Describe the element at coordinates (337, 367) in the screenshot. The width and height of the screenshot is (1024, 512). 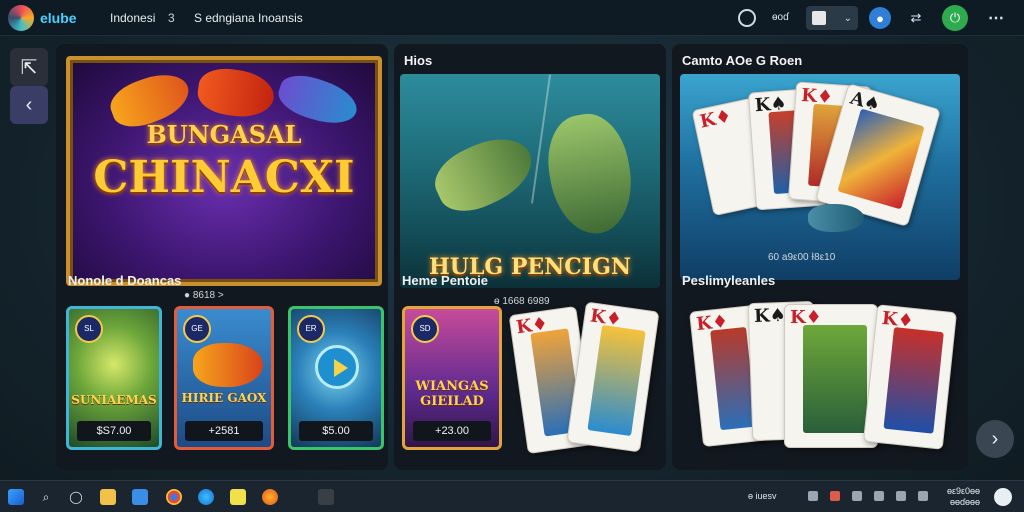
I see `play-icon` at that location.